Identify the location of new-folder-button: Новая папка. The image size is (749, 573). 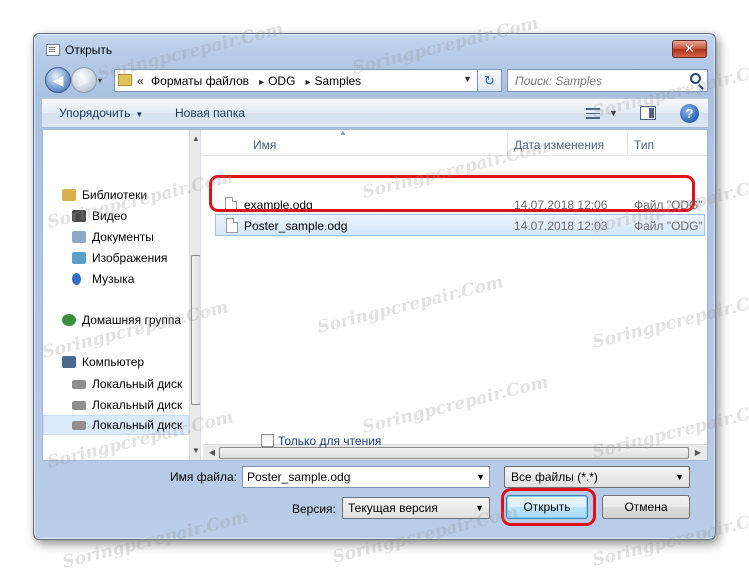
(210, 113).